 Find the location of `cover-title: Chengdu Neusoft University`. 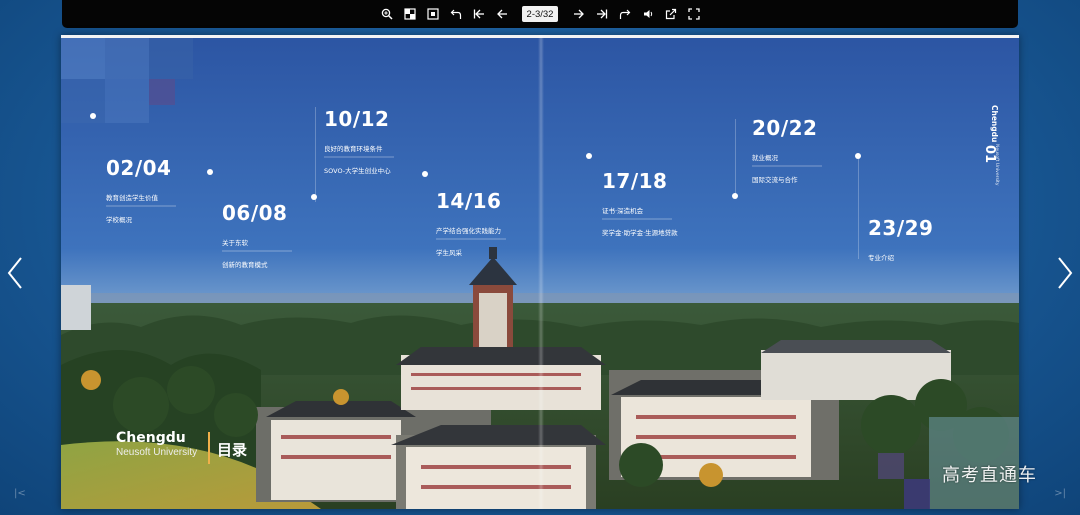

cover-title: Chengdu Neusoft University is located at coordinates (156, 444).